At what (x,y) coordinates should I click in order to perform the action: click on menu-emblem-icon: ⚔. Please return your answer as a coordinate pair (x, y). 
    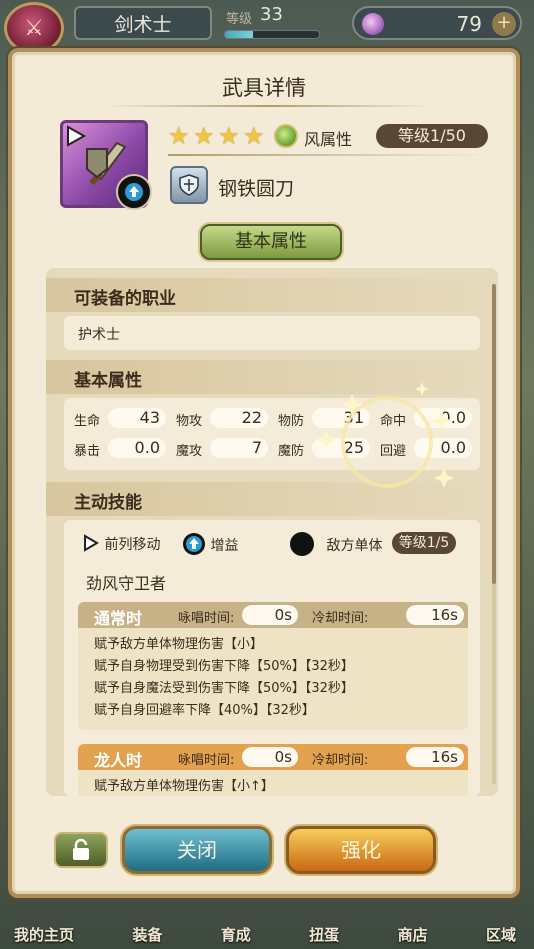
    Looking at the image, I should click on (34, 28).